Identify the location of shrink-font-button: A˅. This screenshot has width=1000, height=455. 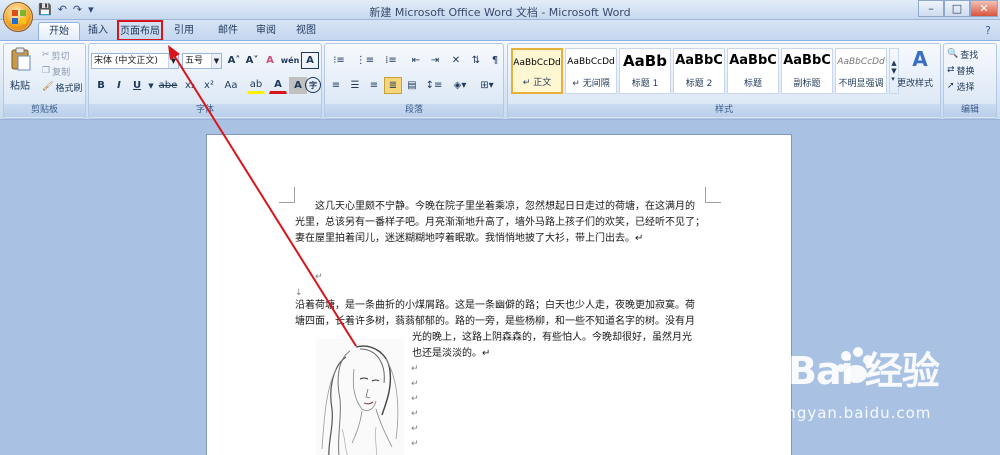
(252, 60).